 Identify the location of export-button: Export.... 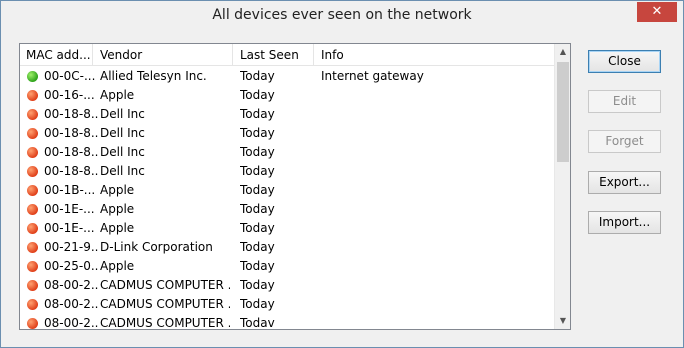
(624, 182).